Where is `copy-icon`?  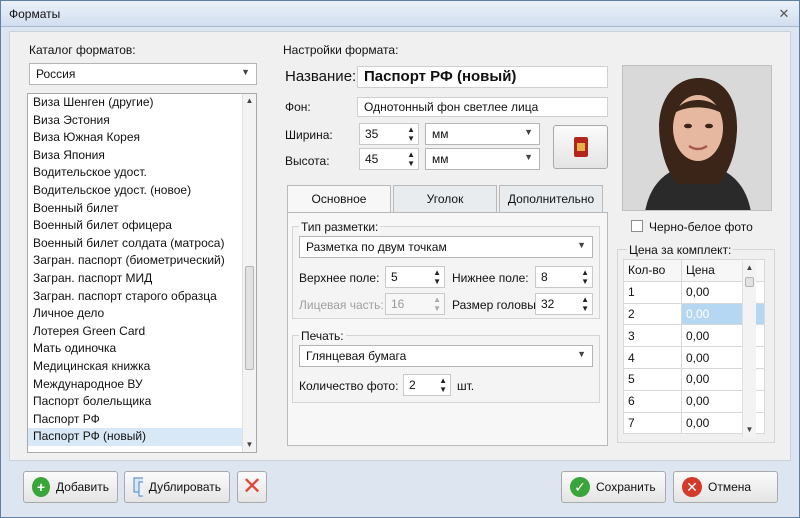 copy-icon is located at coordinates (138, 487).